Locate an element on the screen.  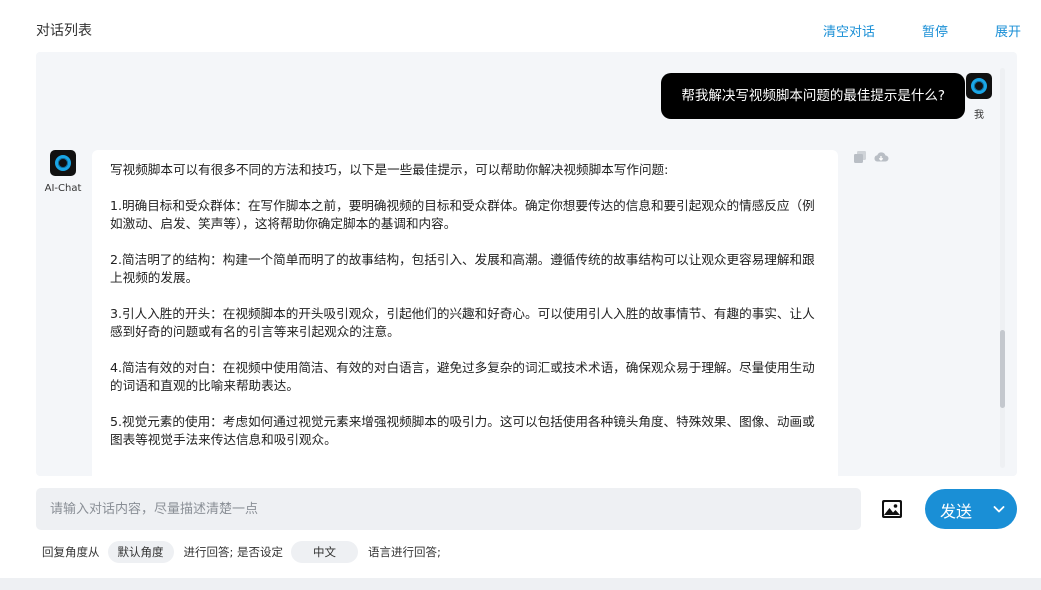
image-icon is located at coordinates (892, 509).